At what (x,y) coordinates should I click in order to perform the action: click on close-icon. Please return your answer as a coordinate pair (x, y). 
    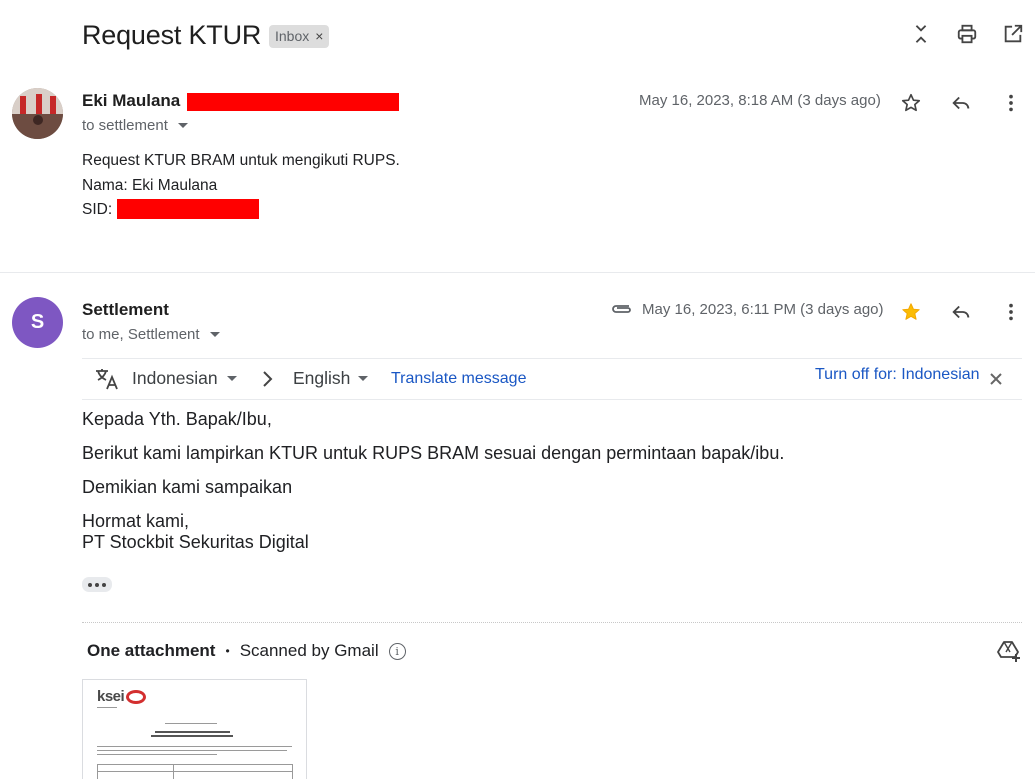
    Looking at the image, I should click on (996, 381).